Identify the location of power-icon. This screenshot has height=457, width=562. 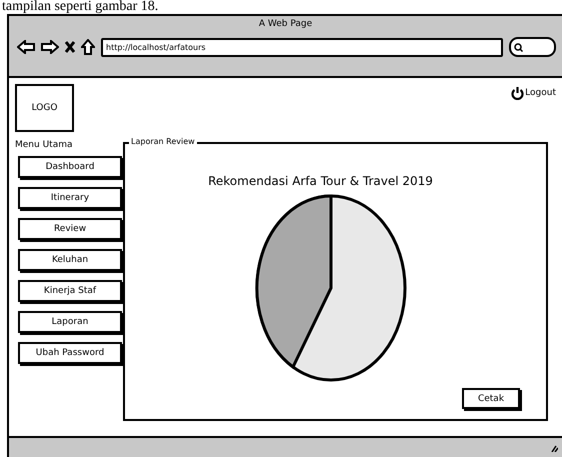
(517, 93).